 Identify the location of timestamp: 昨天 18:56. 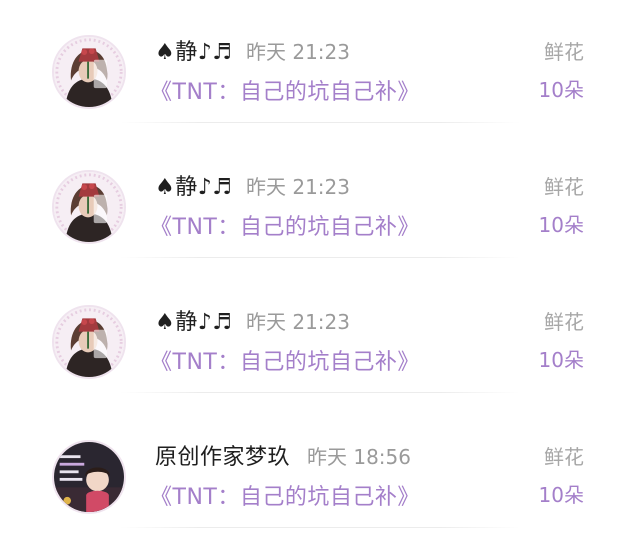
(359, 457).